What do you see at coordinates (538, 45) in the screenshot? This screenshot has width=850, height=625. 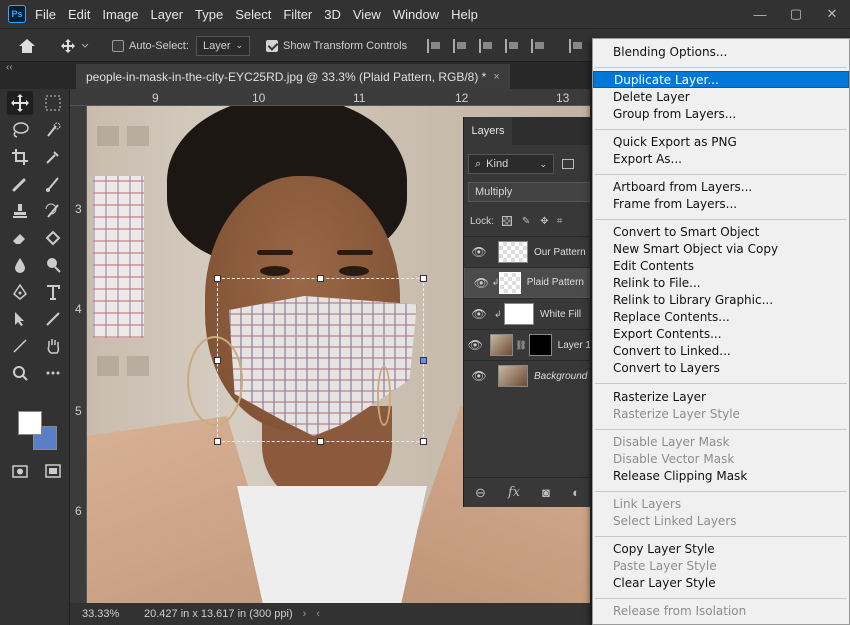 I see `align-middle-icon` at bounding box center [538, 45].